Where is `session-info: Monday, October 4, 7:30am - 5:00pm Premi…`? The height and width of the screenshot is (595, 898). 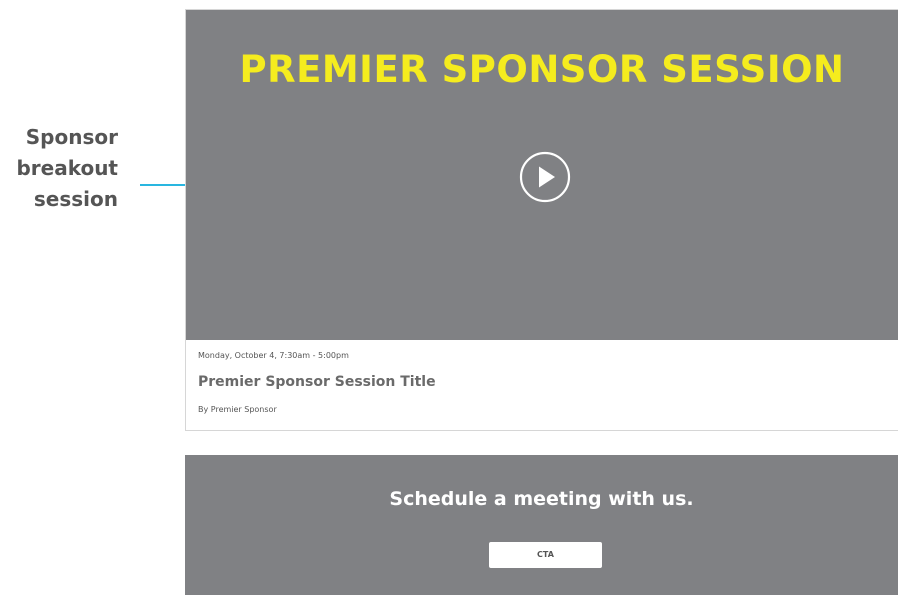 session-info: Monday, October 4, 7:30am - 5:00pm Premi… is located at coordinates (542, 385).